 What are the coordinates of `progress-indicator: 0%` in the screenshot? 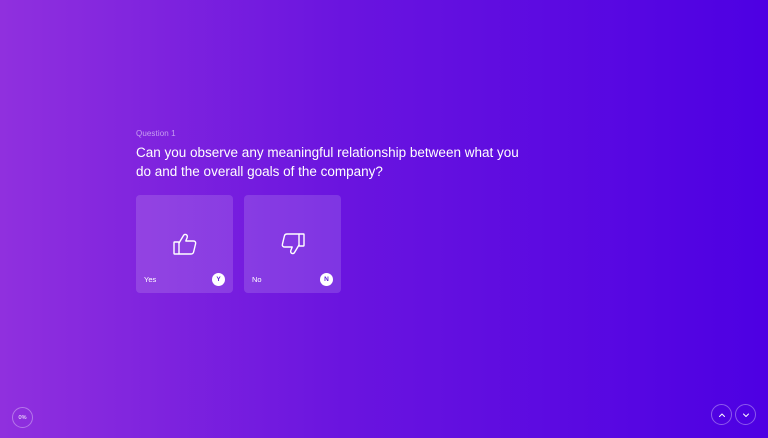 It's located at (22, 417).